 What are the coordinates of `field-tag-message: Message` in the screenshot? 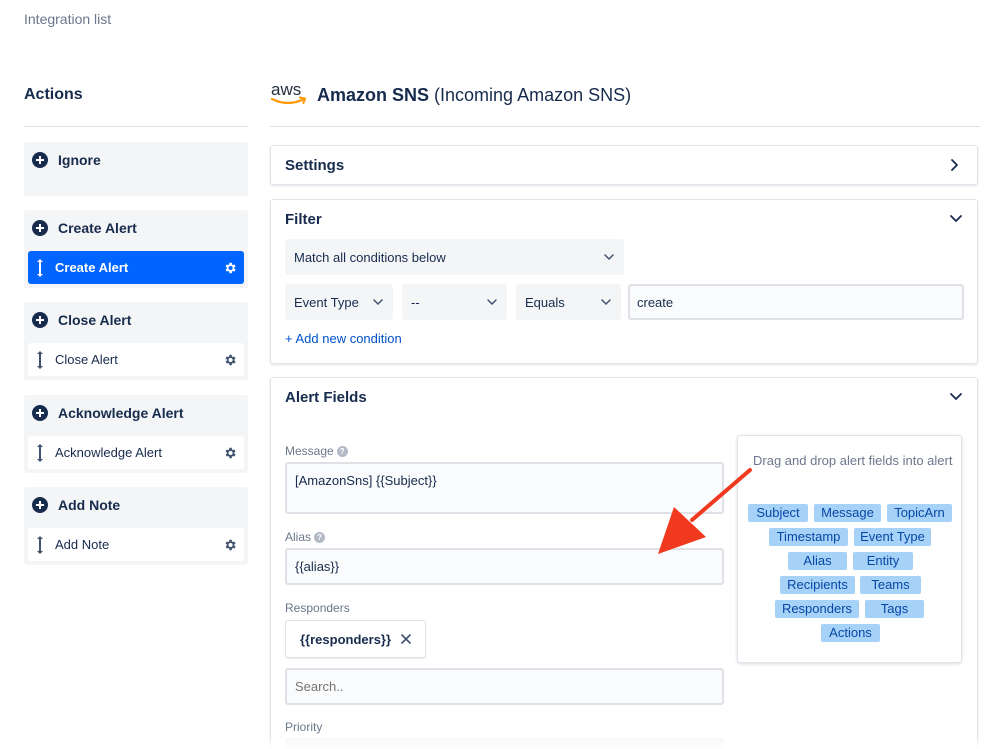 It's located at (847, 513).